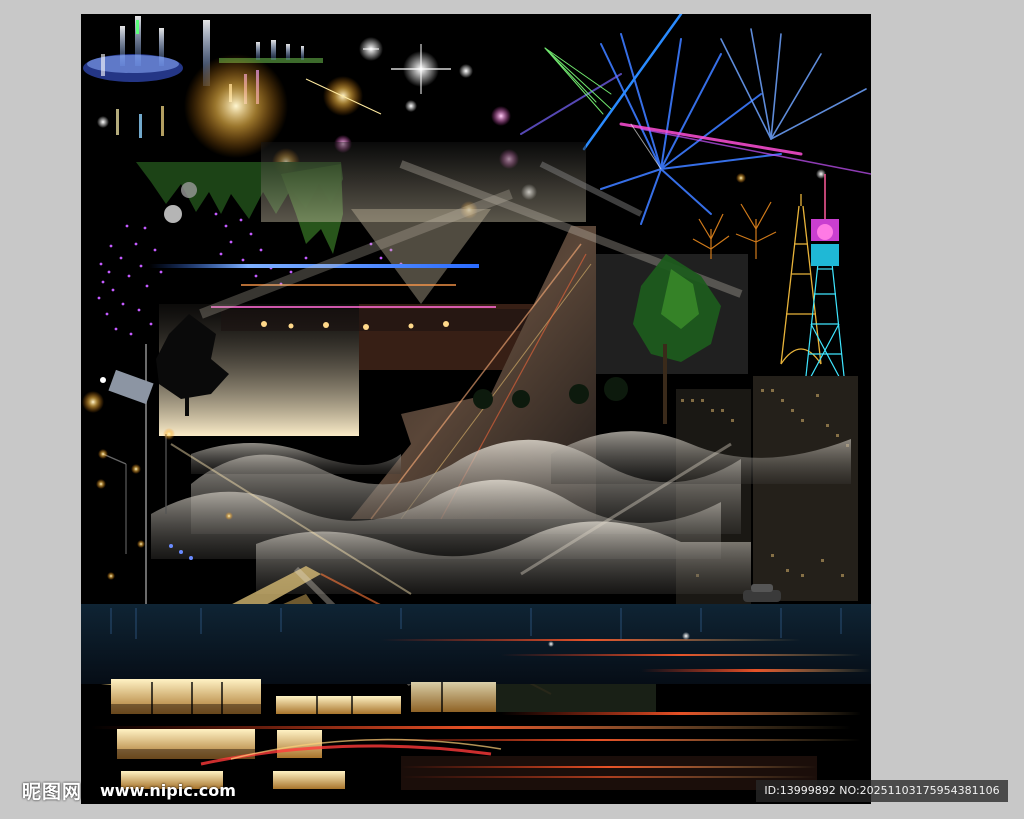  Describe the element at coordinates (146, 51) in the screenshot. I see `fountain-large` at that location.